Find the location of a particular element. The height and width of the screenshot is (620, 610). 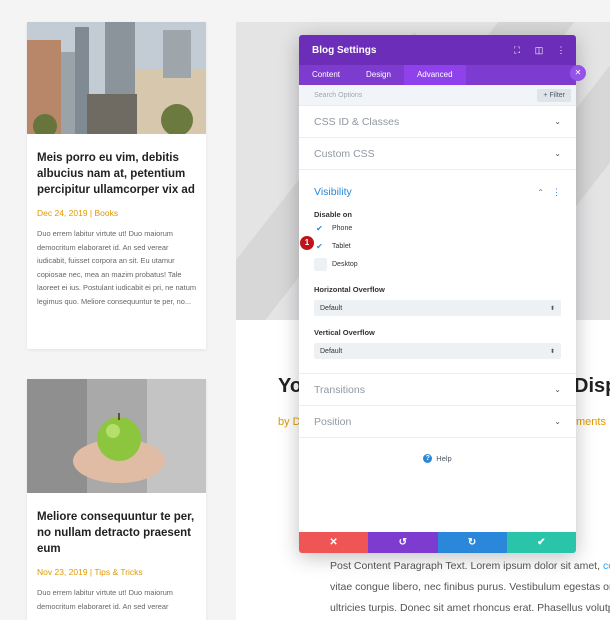

modal-tabs: Content Design Advanced is located at coordinates (437, 75).